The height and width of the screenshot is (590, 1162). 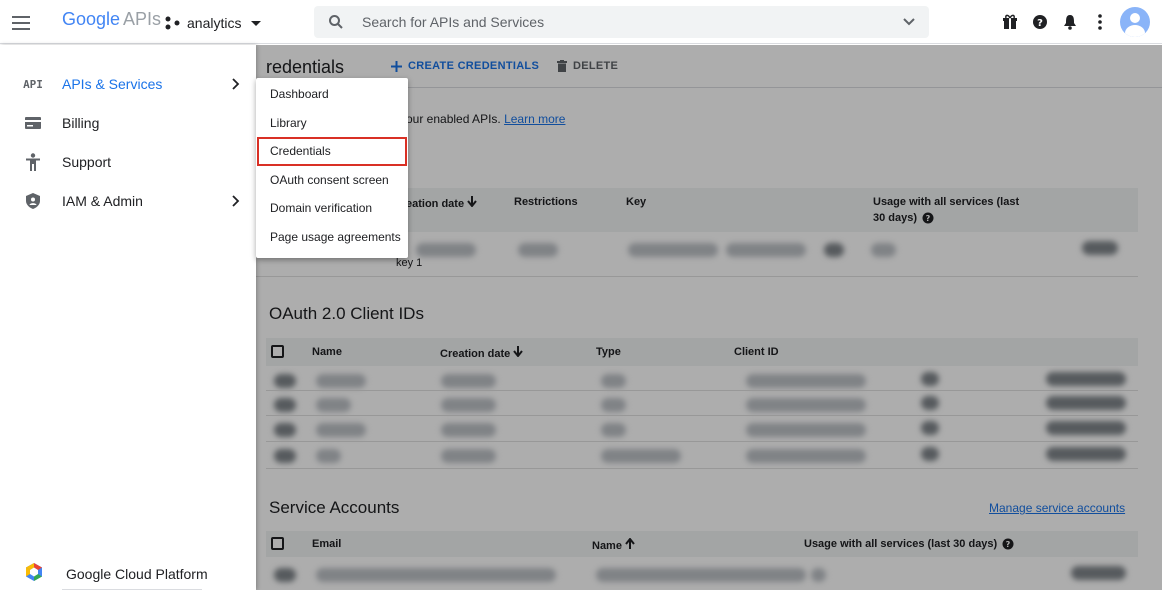 I want to click on shield-icon, so click(x=33, y=201).